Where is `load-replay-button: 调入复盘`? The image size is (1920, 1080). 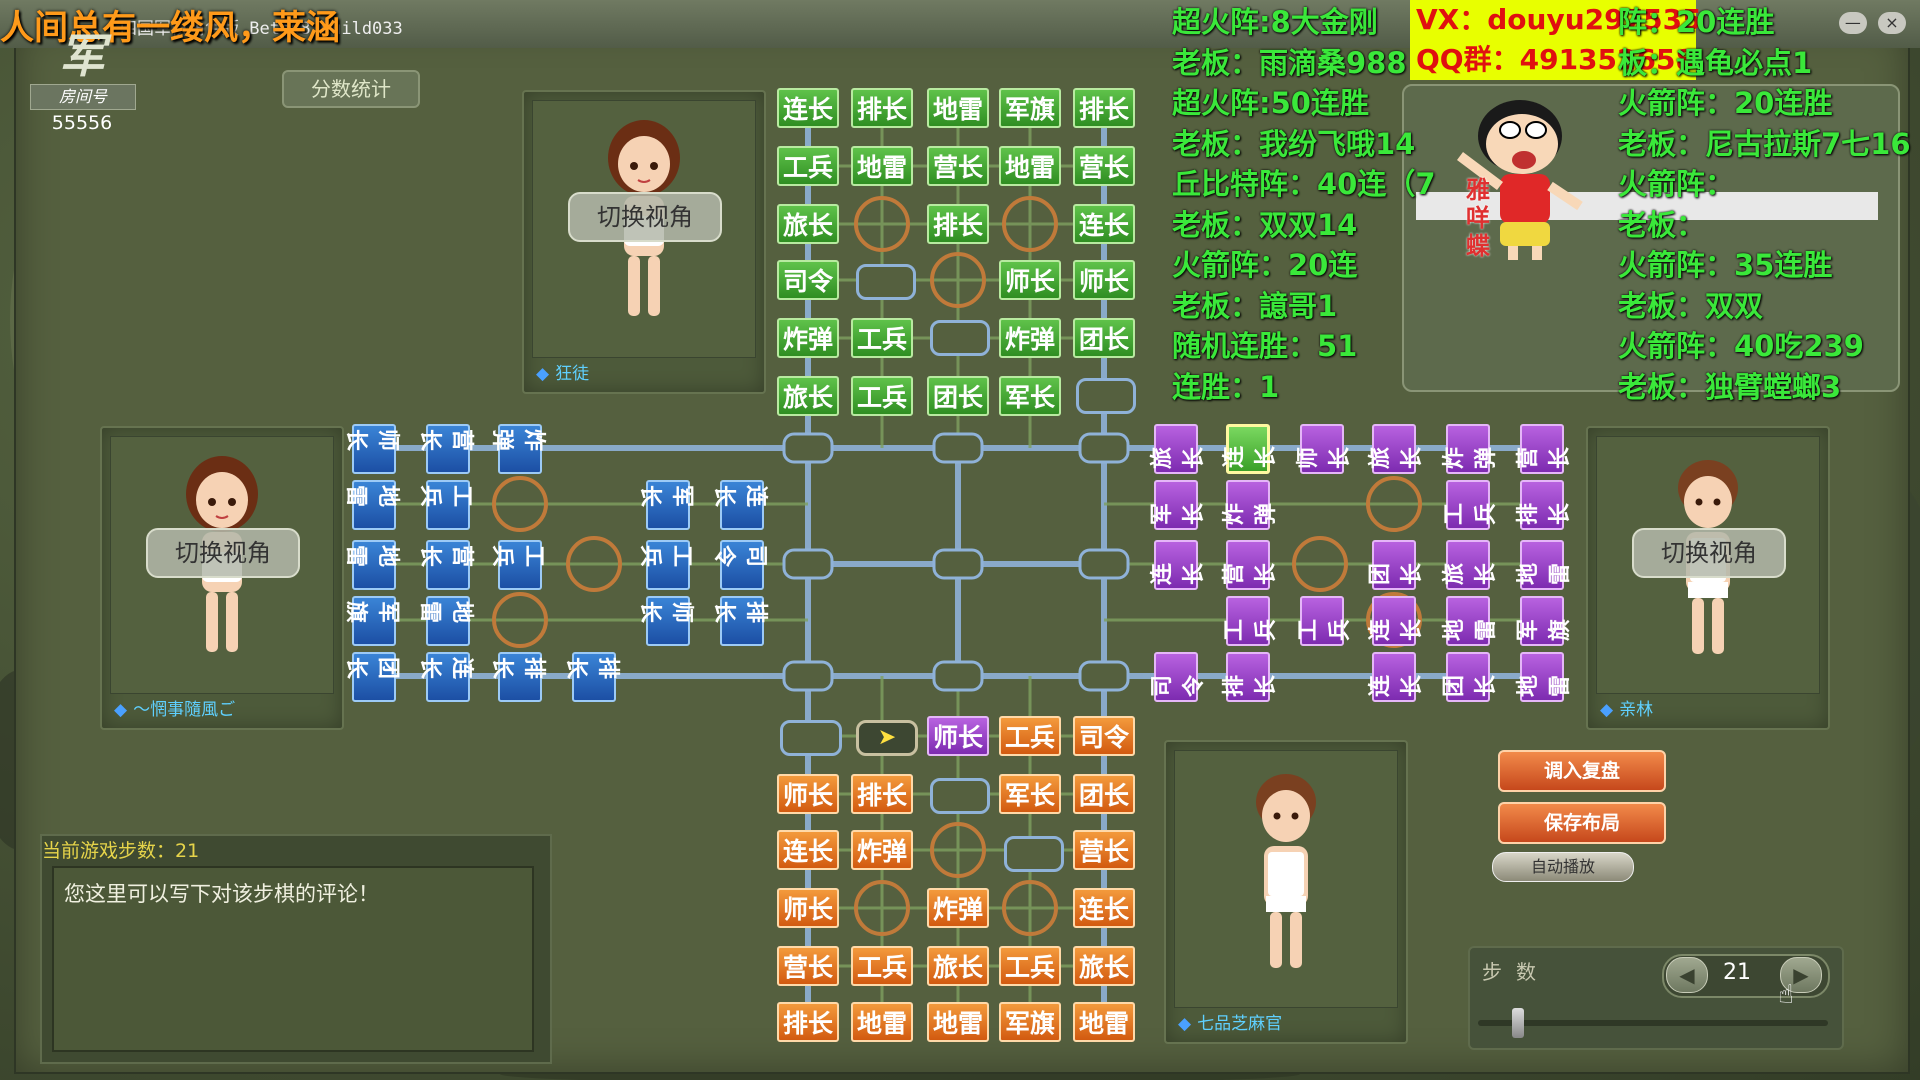
load-replay-button: 调入复盘 is located at coordinates (1582, 771).